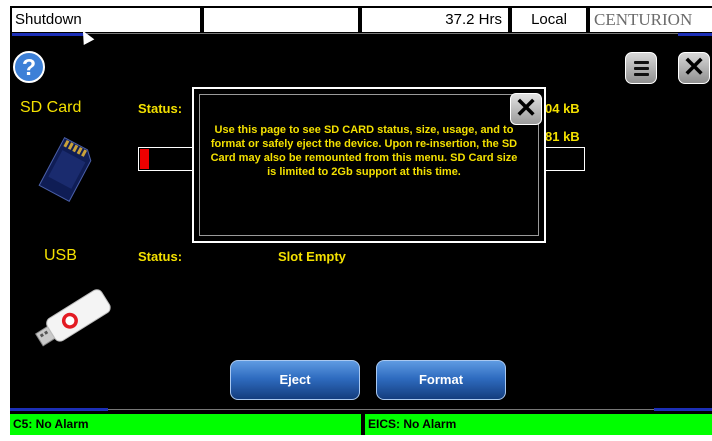 The width and height of the screenshot is (712, 441). Describe the element at coordinates (281, 20) in the screenshot. I see `top-bar-blank-cell` at that location.